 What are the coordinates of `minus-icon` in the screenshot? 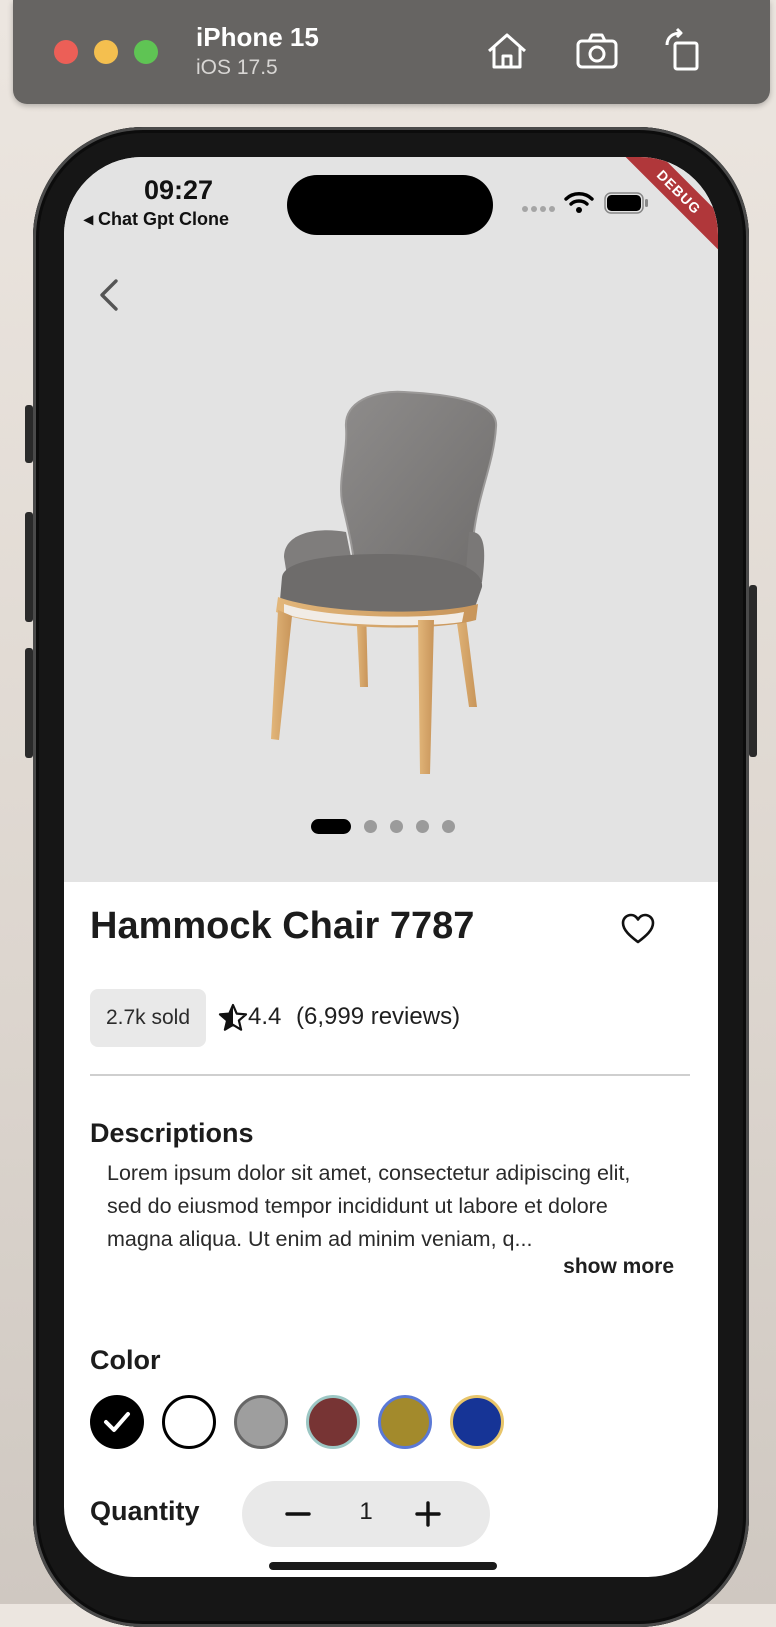 It's located at (298, 1514).